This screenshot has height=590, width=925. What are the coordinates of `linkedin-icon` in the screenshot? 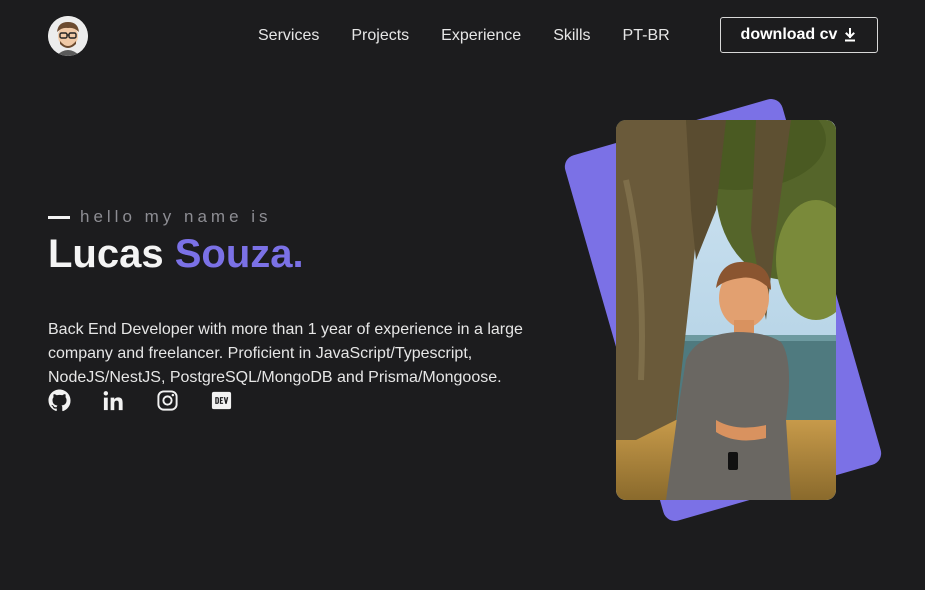 It's located at (113, 400).